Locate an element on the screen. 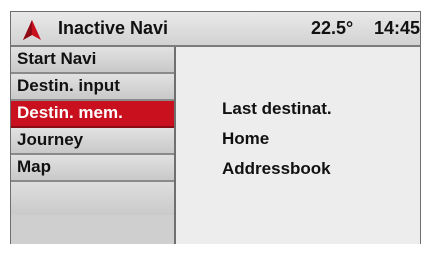 The image size is (431, 253). option-addressbook: Addressbook is located at coordinates (276, 169).